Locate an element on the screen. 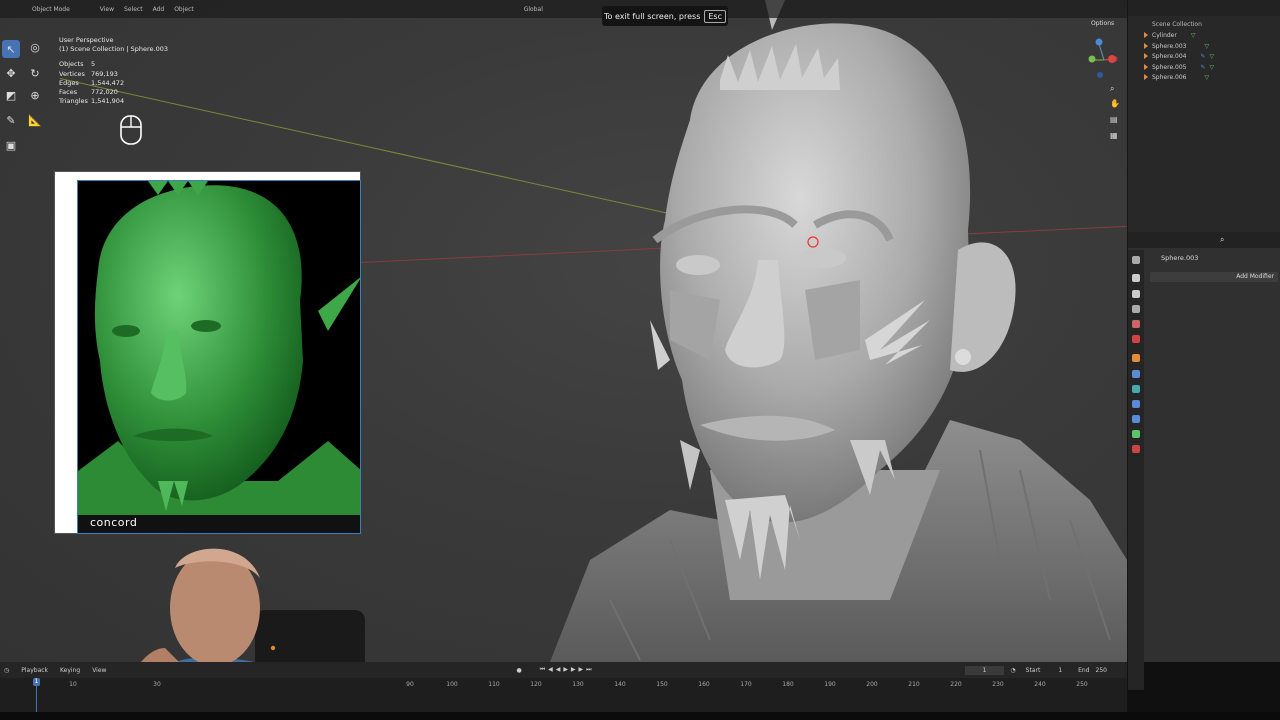 This screenshot has height=720, width=1280. select-tool-icon: ↖ is located at coordinates (11, 49).